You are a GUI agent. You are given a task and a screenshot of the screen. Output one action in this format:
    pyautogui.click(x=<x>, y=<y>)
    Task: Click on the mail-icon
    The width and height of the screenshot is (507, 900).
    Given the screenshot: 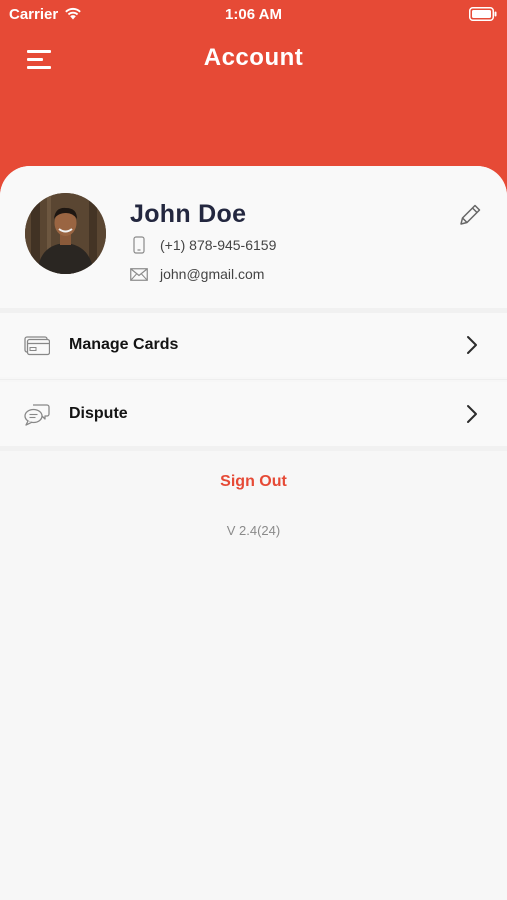 What is the action you would take?
    pyautogui.click(x=139, y=274)
    